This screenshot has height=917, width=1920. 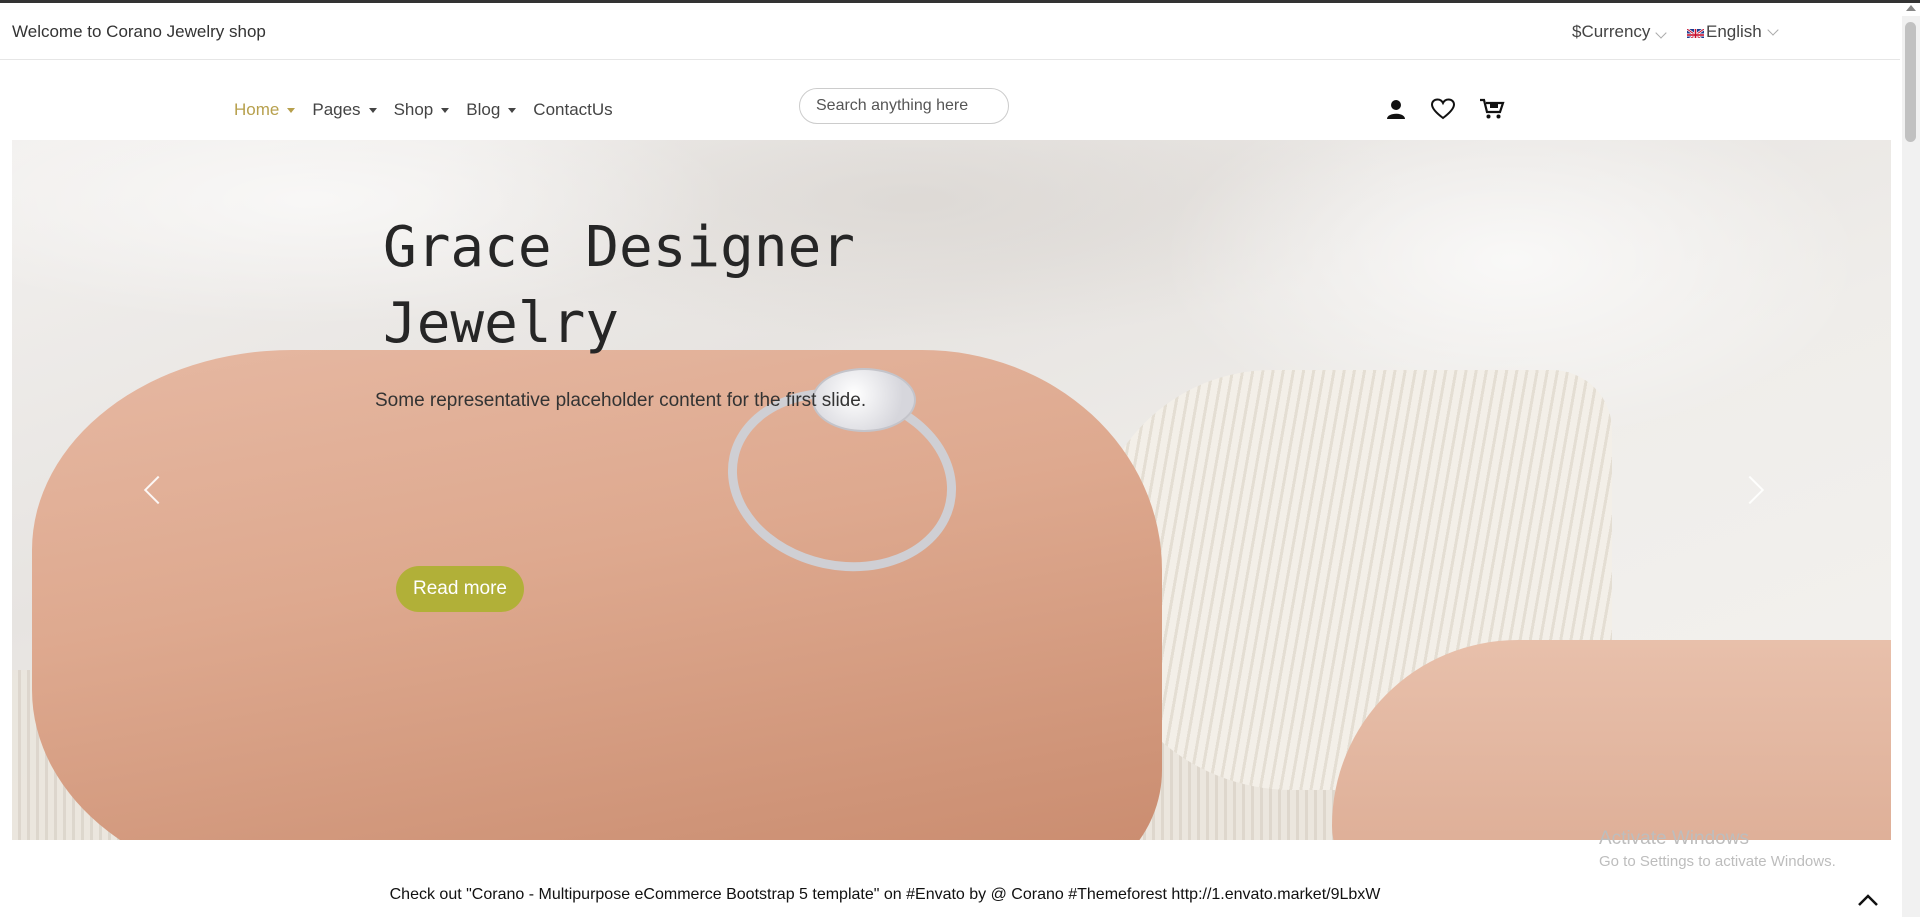 What do you see at coordinates (1911, 466) in the screenshot?
I see `page-scrollbar` at bounding box center [1911, 466].